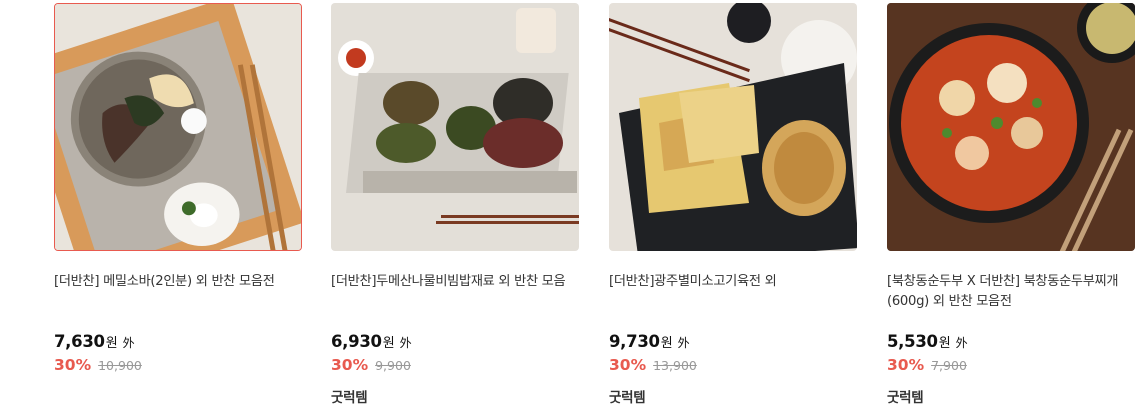  I want to click on soba-photo, so click(178, 127).